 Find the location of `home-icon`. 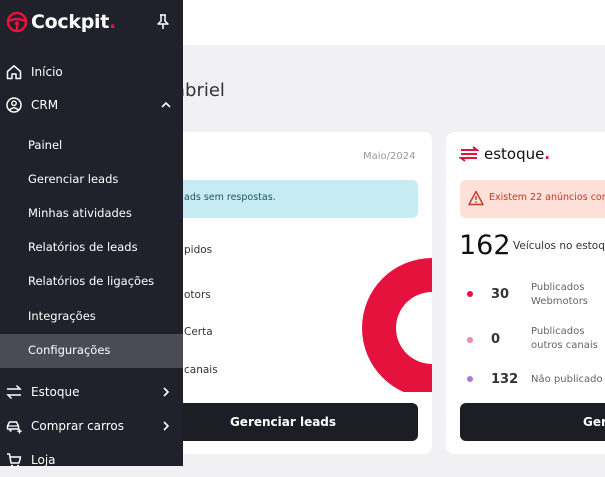

home-icon is located at coordinates (14, 72).